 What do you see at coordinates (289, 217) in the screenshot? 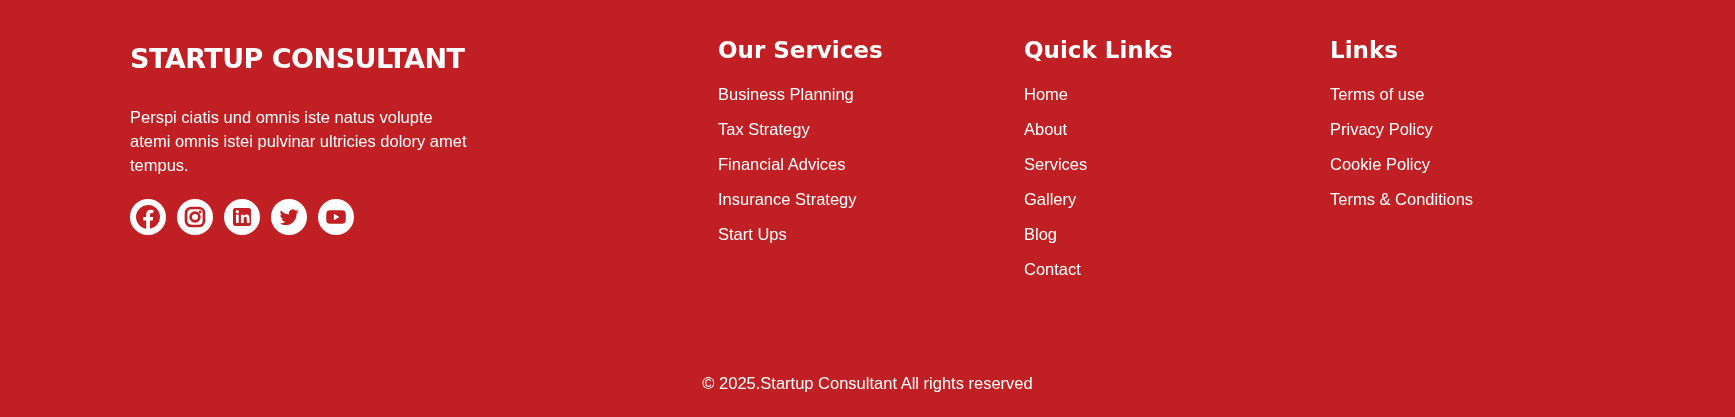
I see `twitter-icon` at bounding box center [289, 217].